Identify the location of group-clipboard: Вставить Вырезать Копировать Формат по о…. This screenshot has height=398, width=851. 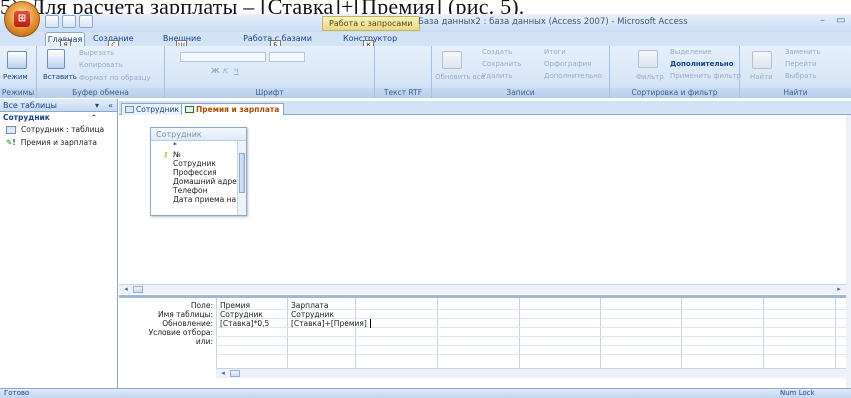
(101, 72).